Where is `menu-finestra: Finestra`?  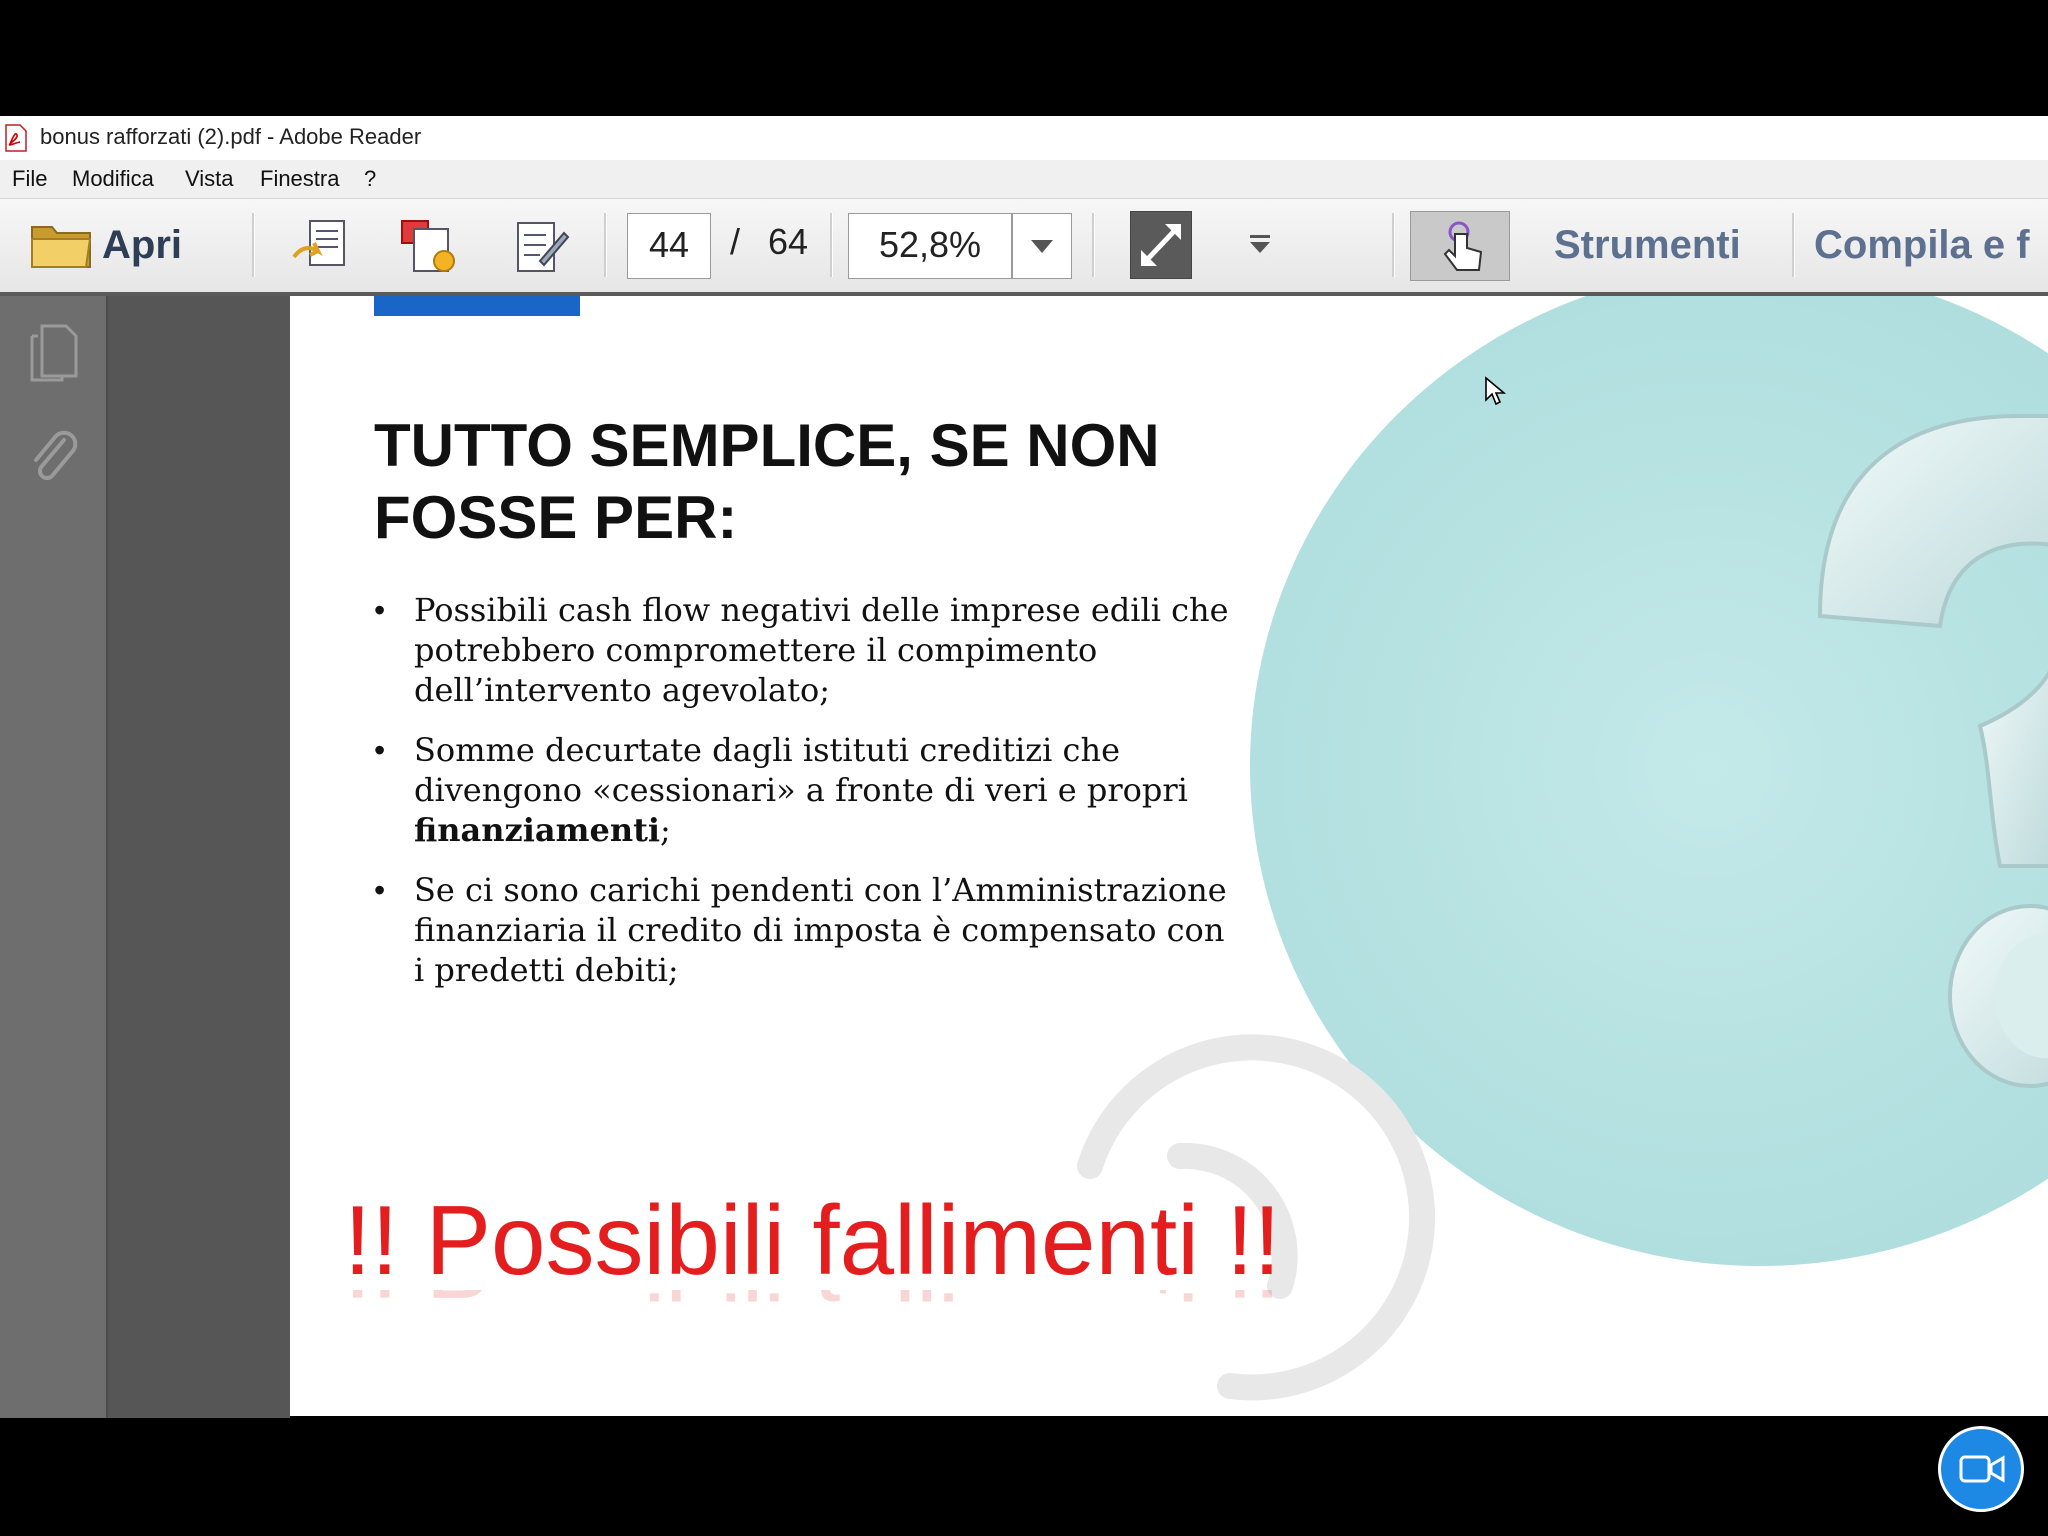 menu-finestra: Finestra is located at coordinates (299, 179).